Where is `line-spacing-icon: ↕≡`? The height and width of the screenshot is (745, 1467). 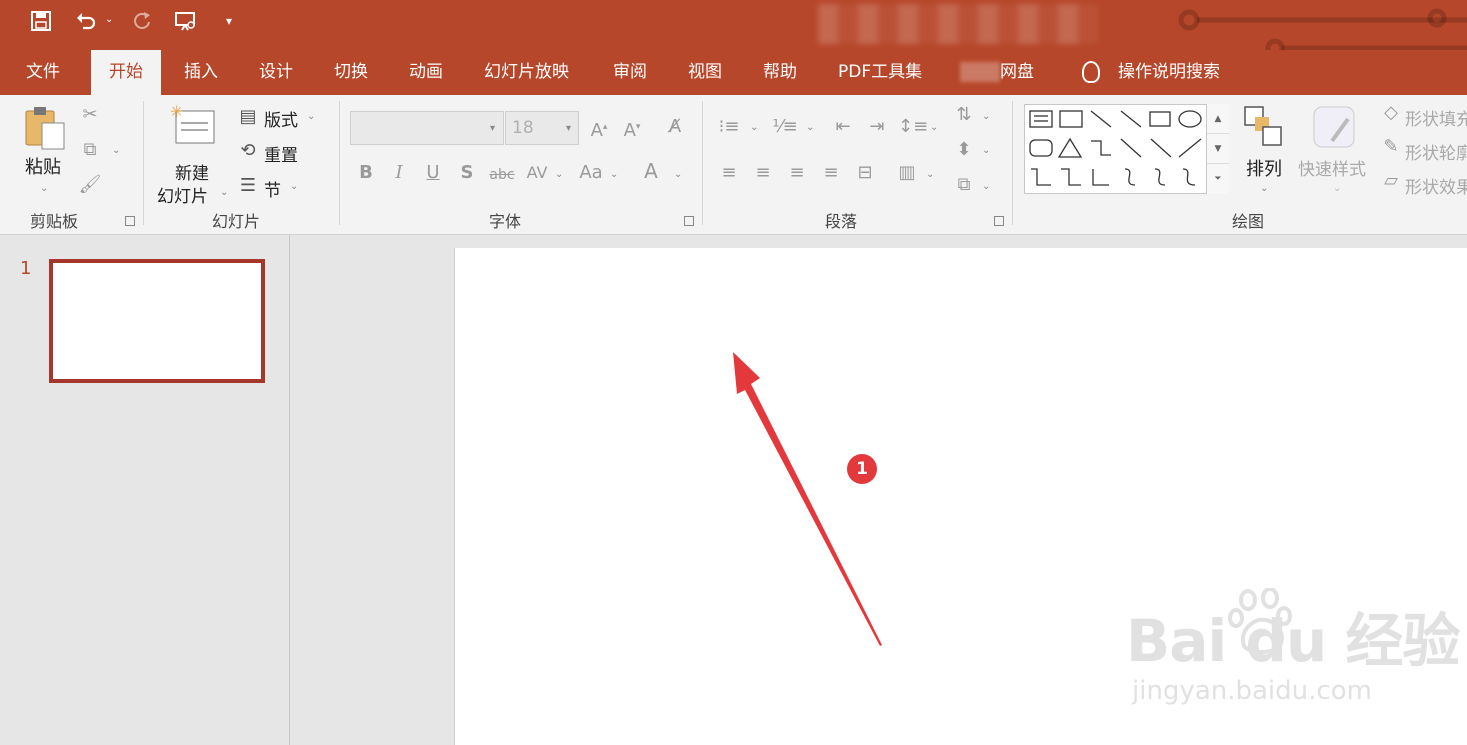 line-spacing-icon: ↕≡ is located at coordinates (913, 127).